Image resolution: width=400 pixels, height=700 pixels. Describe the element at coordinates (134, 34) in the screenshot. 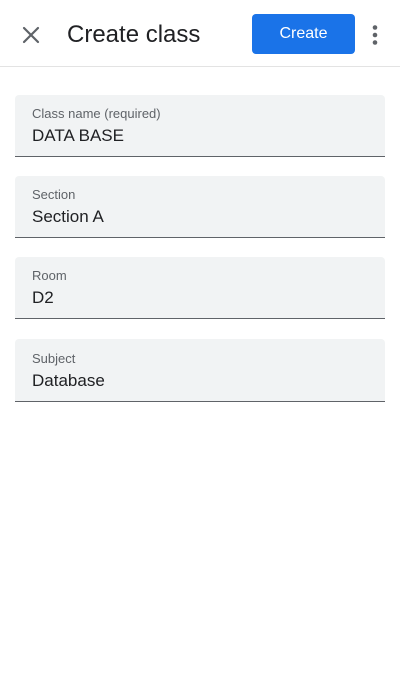

I see `page-title: Create class` at that location.